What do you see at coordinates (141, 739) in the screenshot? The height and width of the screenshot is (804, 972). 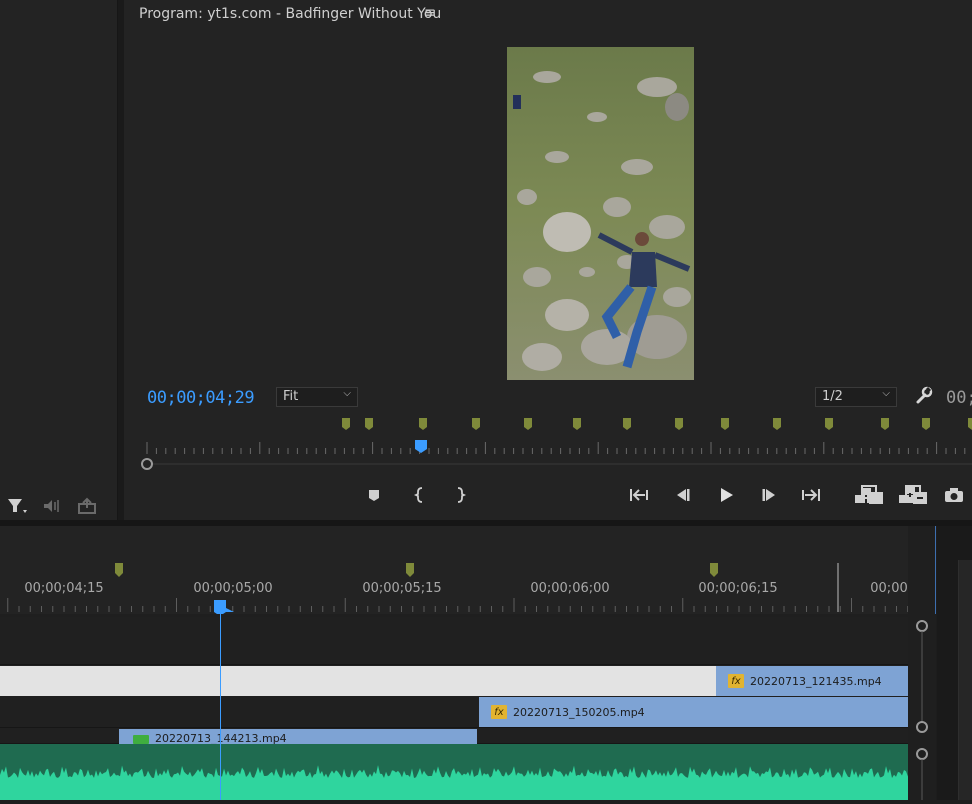 I see `fx-badge-green` at bounding box center [141, 739].